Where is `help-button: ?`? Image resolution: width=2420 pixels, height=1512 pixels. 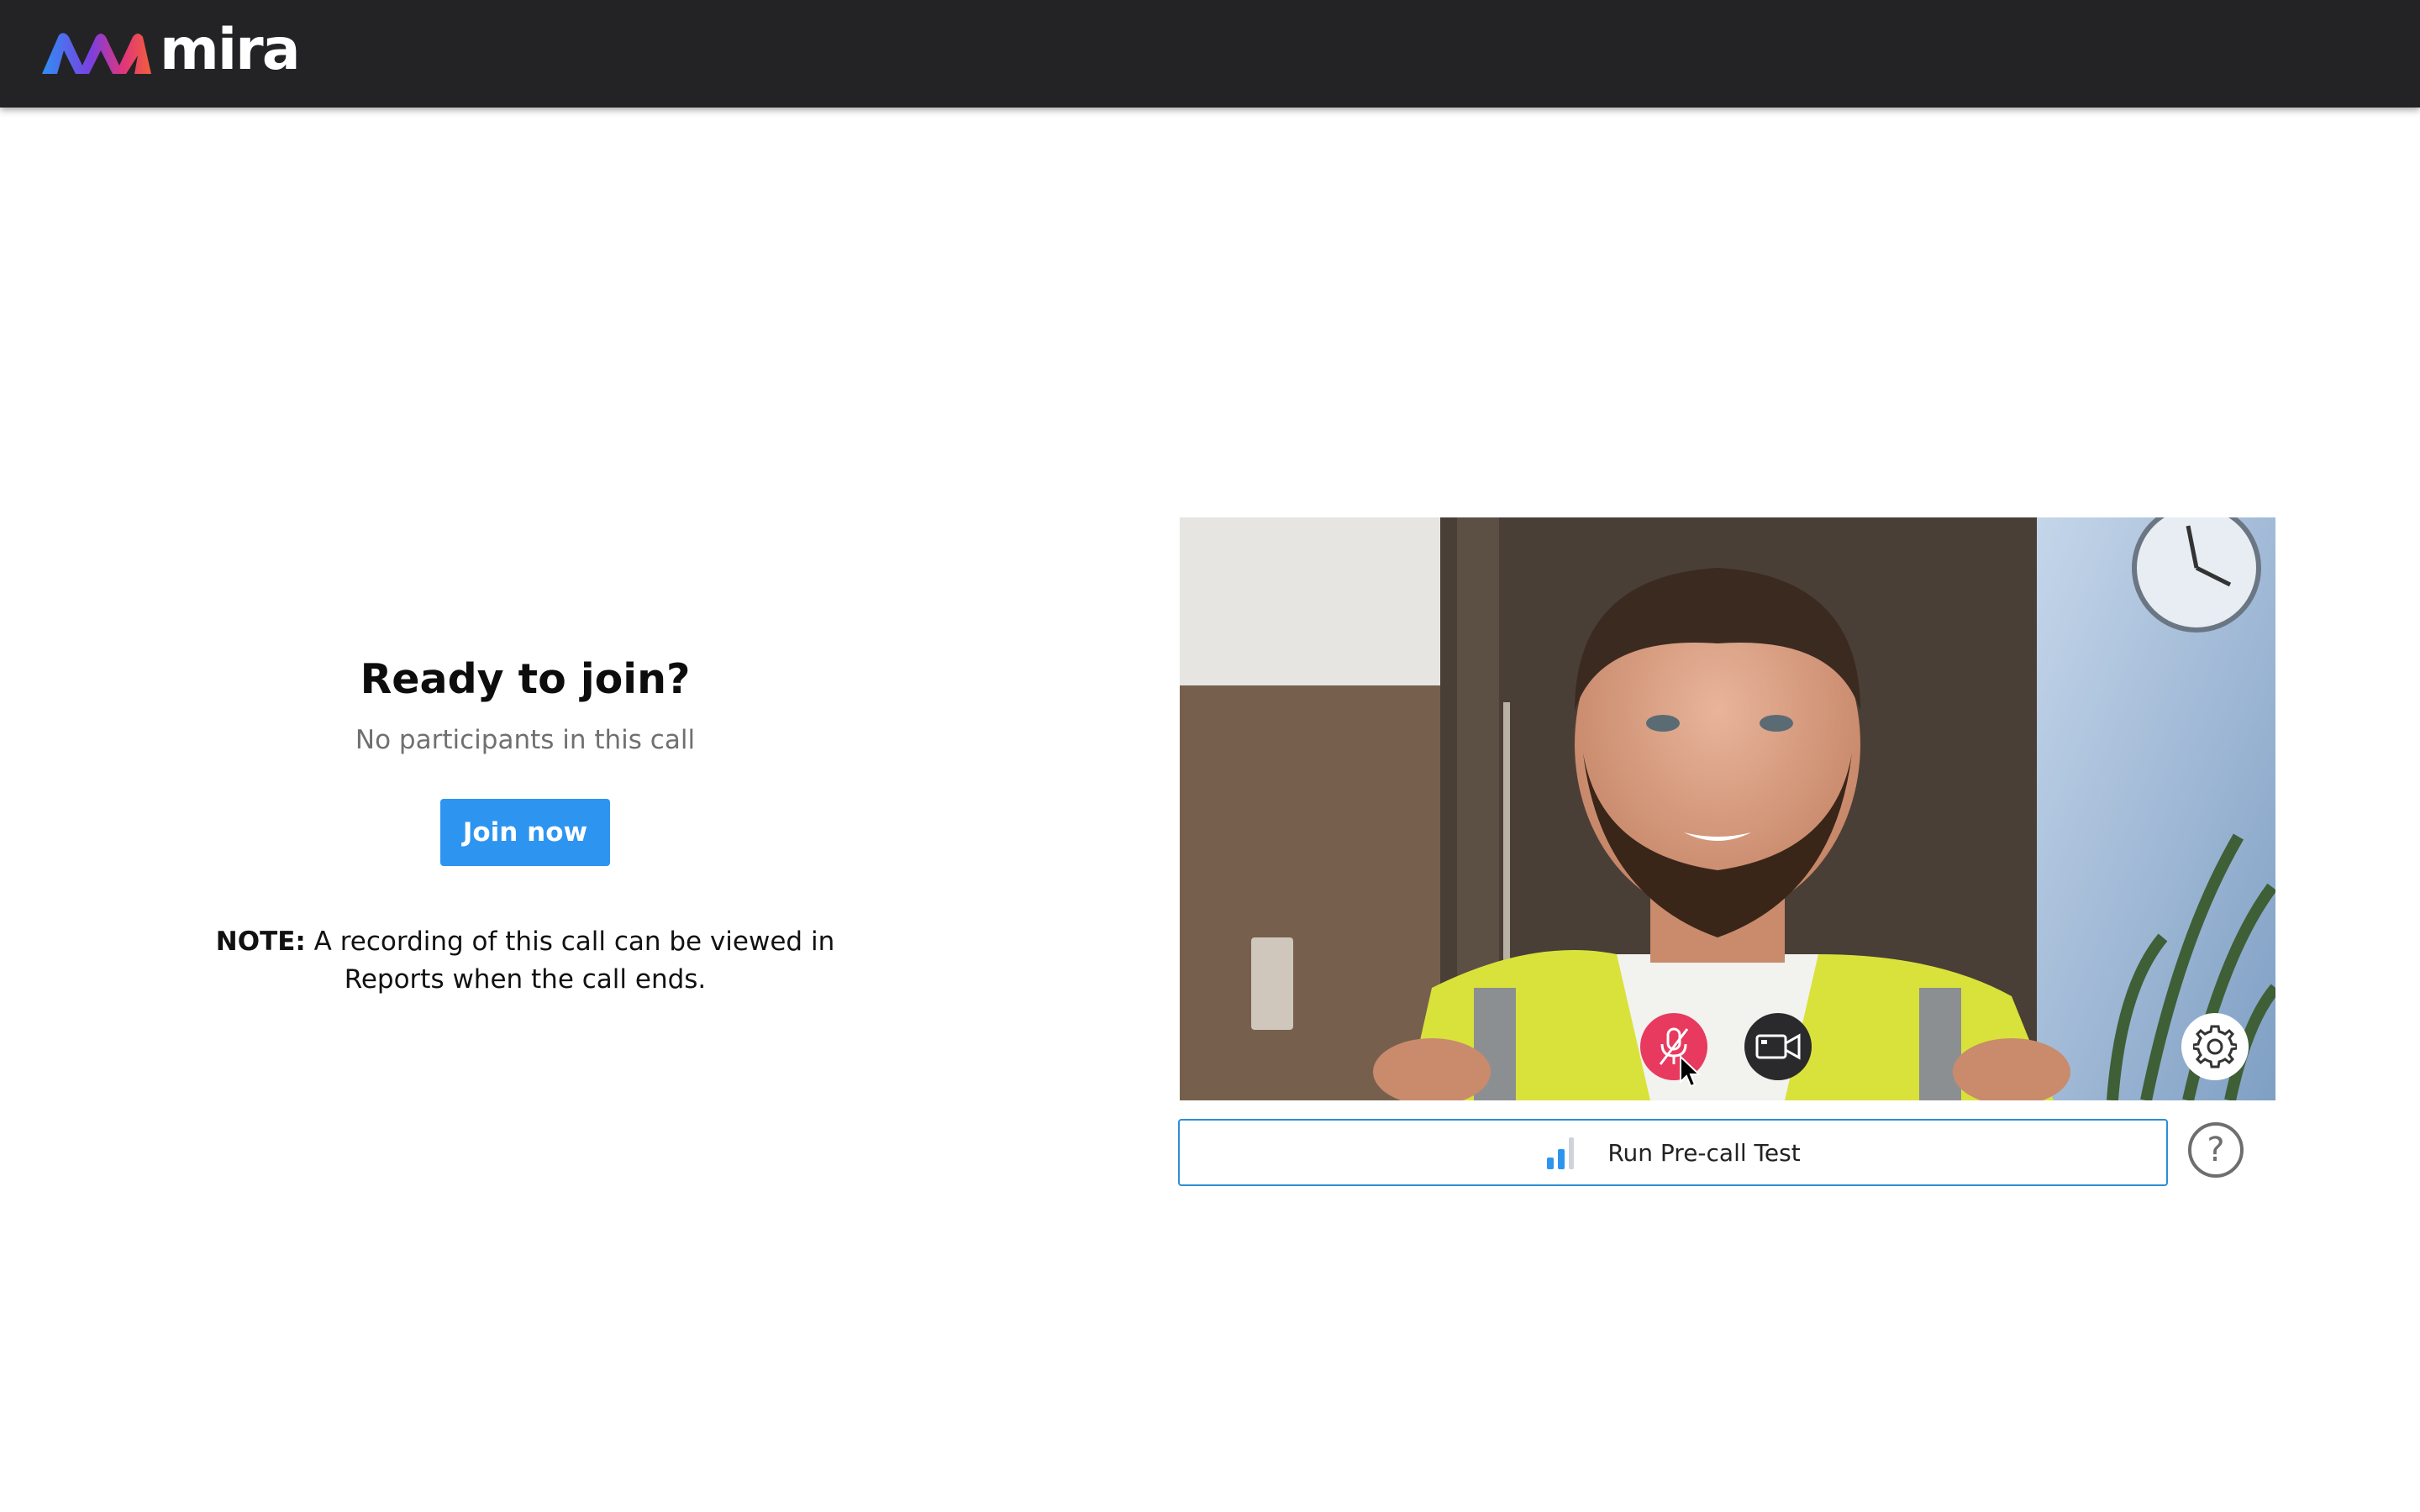 help-button: ? is located at coordinates (2216, 1150).